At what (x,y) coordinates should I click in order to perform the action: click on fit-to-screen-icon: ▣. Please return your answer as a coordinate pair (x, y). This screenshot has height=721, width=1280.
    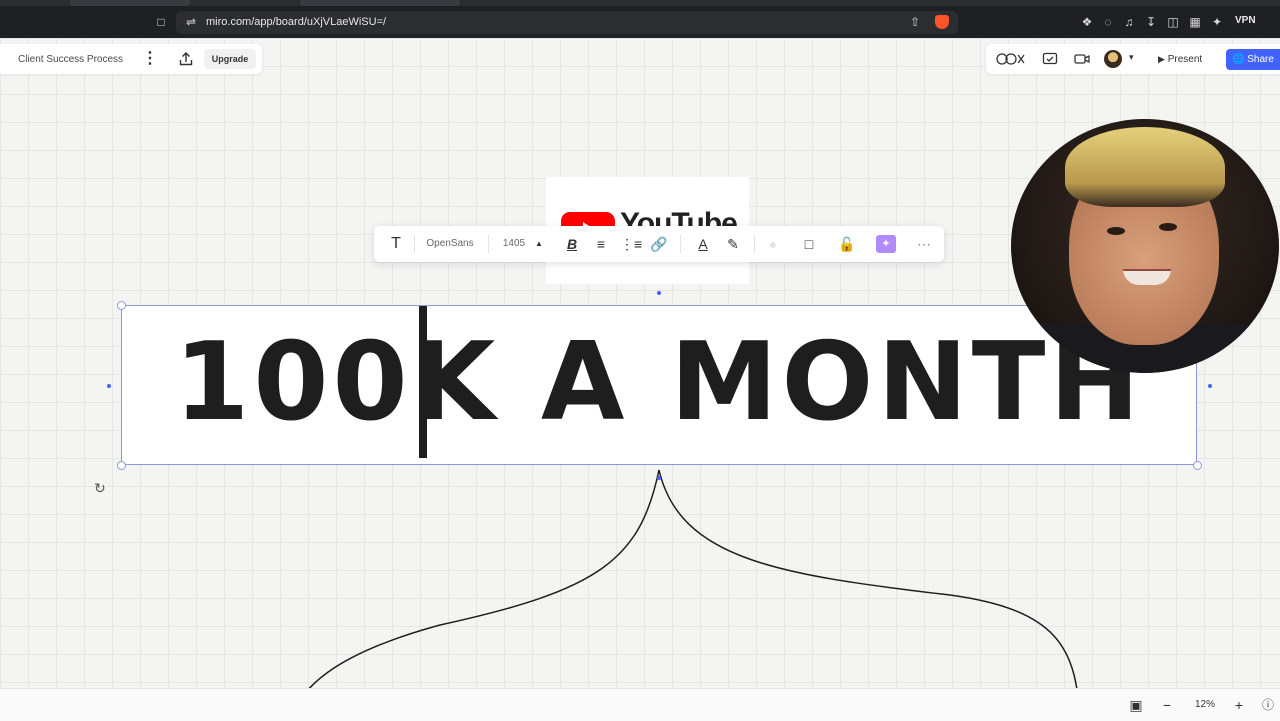
    Looking at the image, I should click on (1136, 705).